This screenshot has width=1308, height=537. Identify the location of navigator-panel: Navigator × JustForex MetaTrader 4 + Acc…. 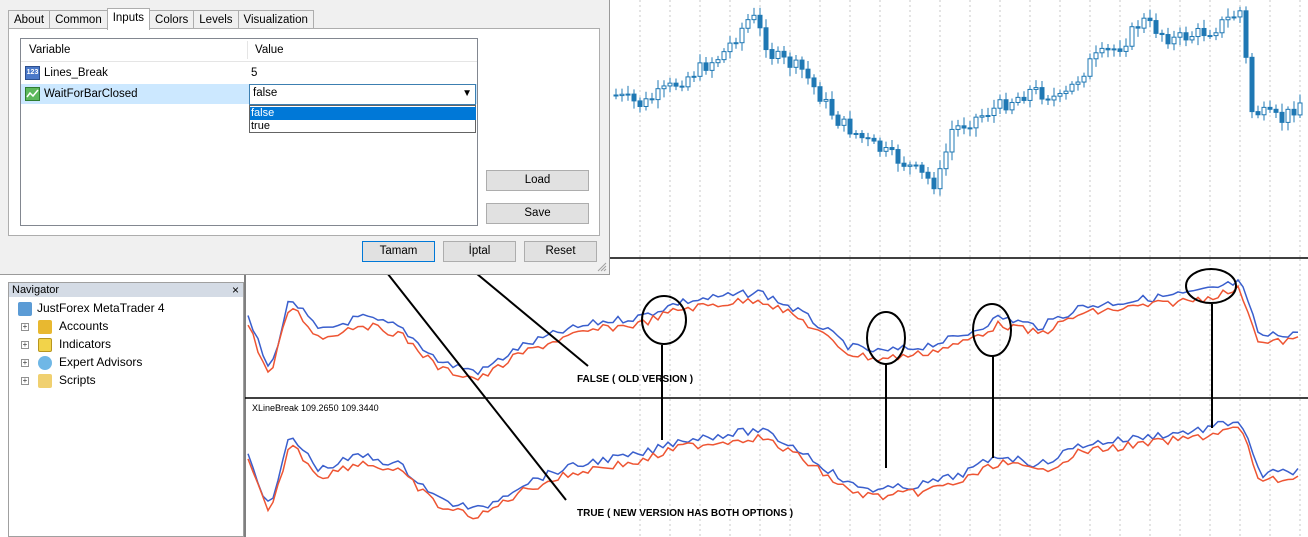
(126, 409).